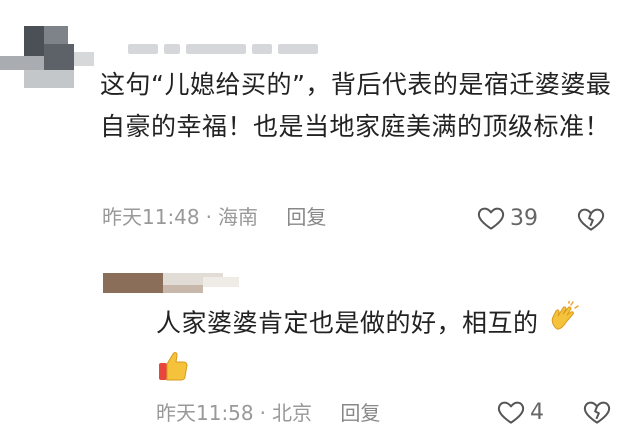 The height and width of the screenshot is (427, 636). I want to click on reply-like-count: 4, so click(537, 412).